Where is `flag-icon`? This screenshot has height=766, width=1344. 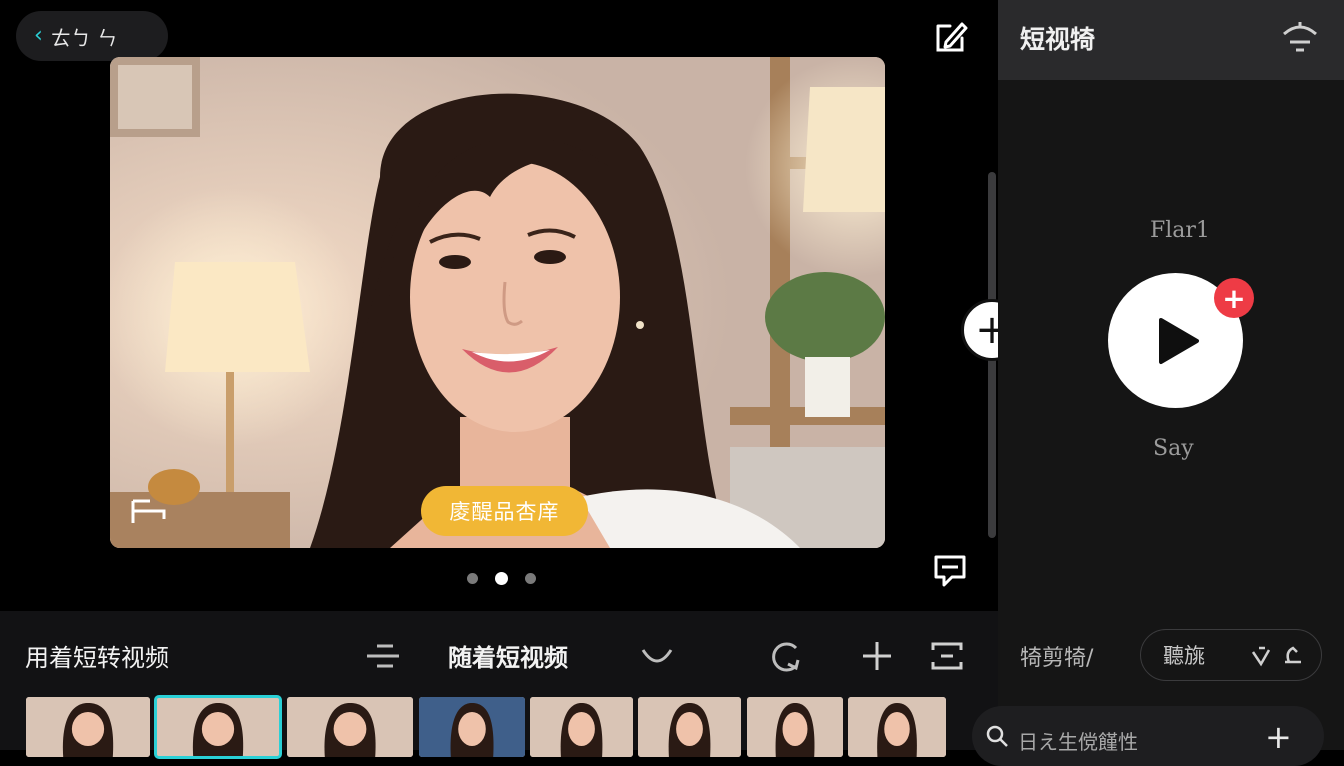
flag-icon is located at coordinates (149, 511).